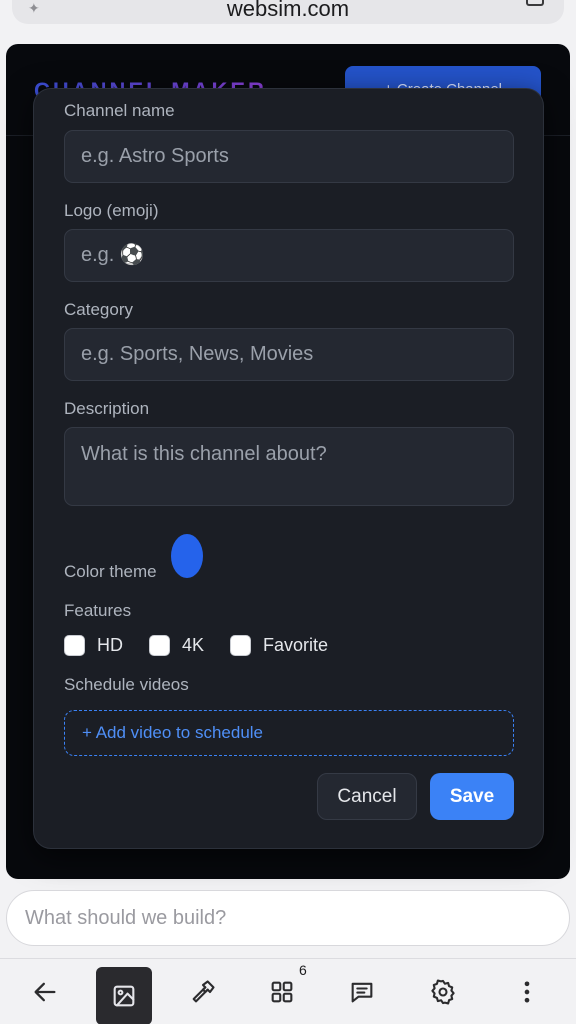 This screenshot has width=576, height=1024. Describe the element at coordinates (126, 684) in the screenshot. I see `schedule-label: Schedule videos` at that location.